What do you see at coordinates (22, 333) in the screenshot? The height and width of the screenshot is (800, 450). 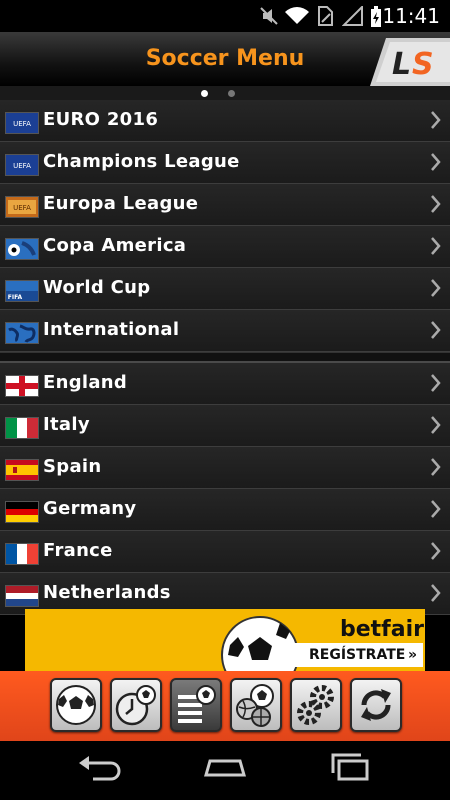 I see `globe-icon` at bounding box center [22, 333].